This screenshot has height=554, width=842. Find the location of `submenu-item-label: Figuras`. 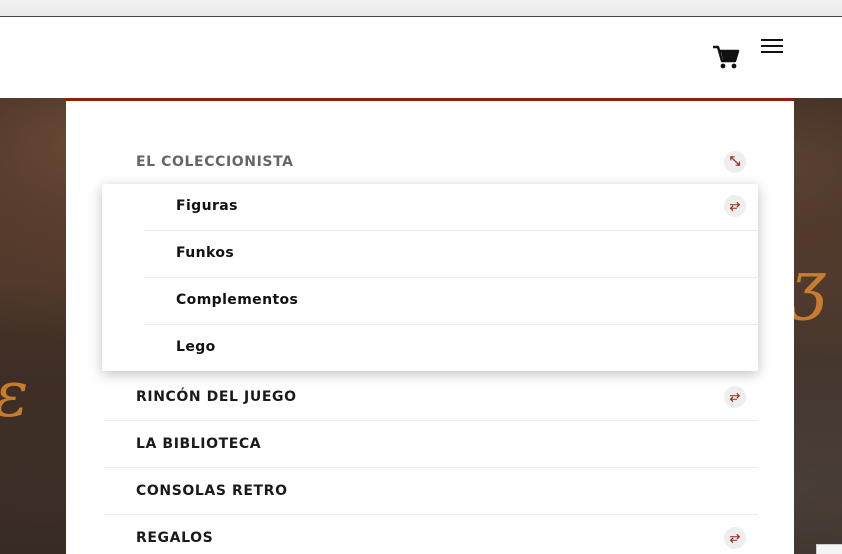

submenu-item-label: Figuras is located at coordinates (207, 206).